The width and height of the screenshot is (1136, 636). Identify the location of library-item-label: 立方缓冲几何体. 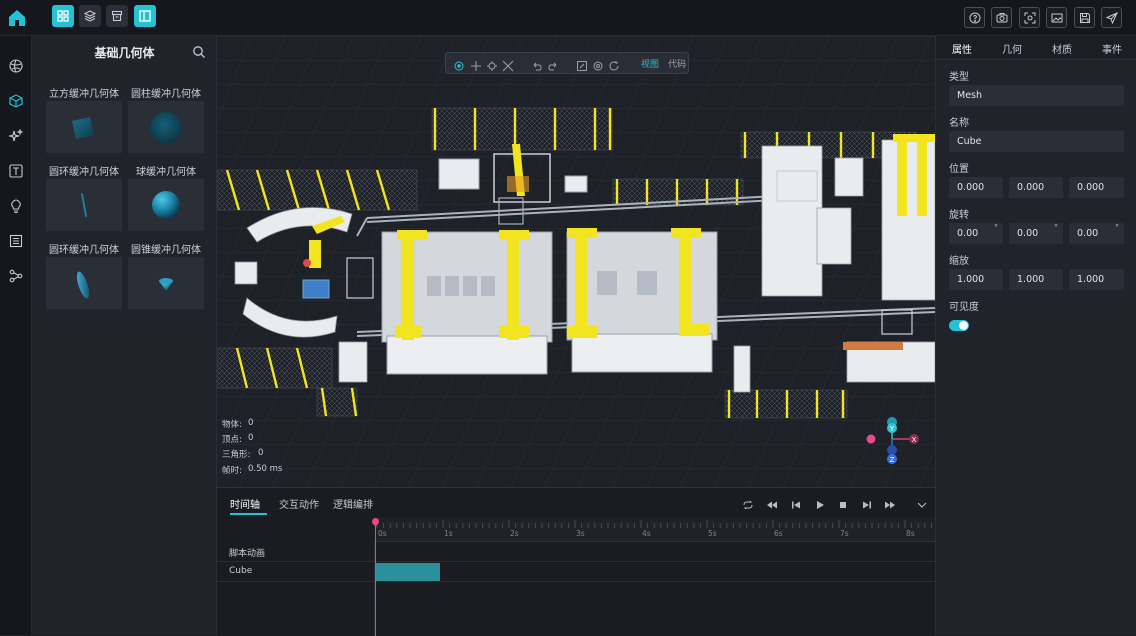
(84, 94).